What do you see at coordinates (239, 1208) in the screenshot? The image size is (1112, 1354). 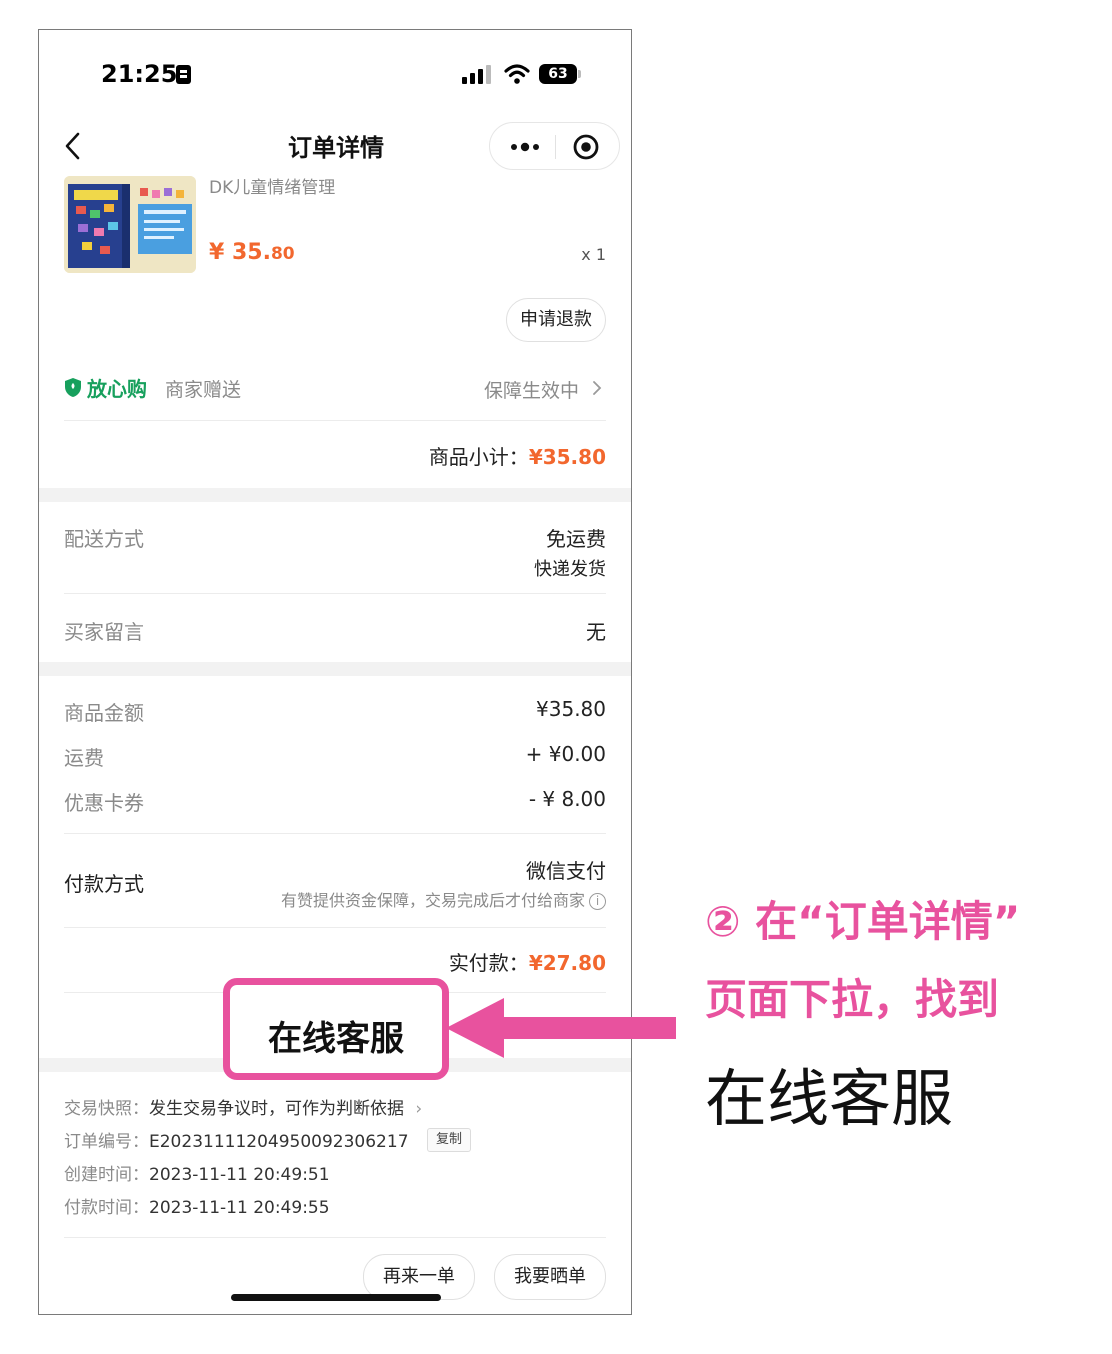 I see `paid-time-value: 2023-11-11 20:49:55` at bounding box center [239, 1208].